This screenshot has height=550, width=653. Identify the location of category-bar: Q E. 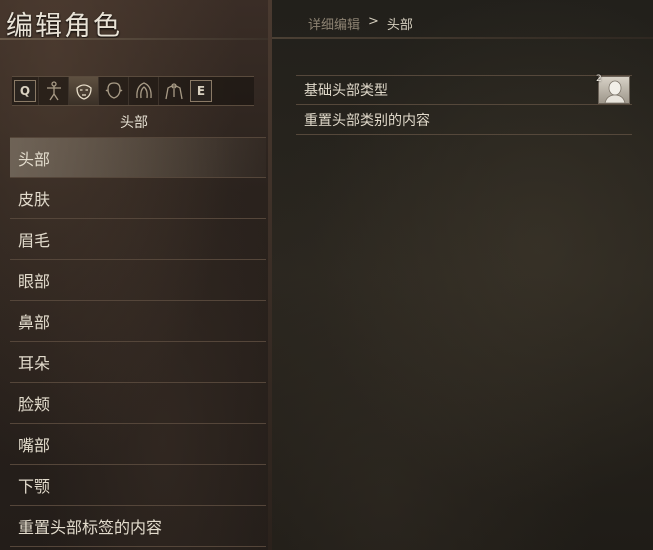
(133, 91).